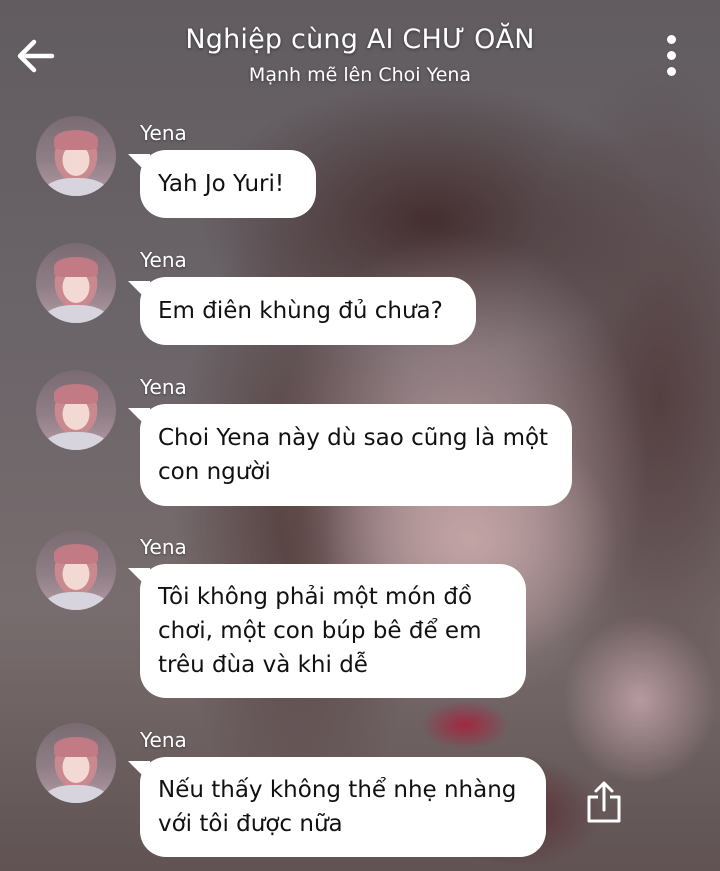  Describe the element at coordinates (360, 39) in the screenshot. I see `chat-title: Nghiệp cùng AI CHƯ OĂN` at that location.